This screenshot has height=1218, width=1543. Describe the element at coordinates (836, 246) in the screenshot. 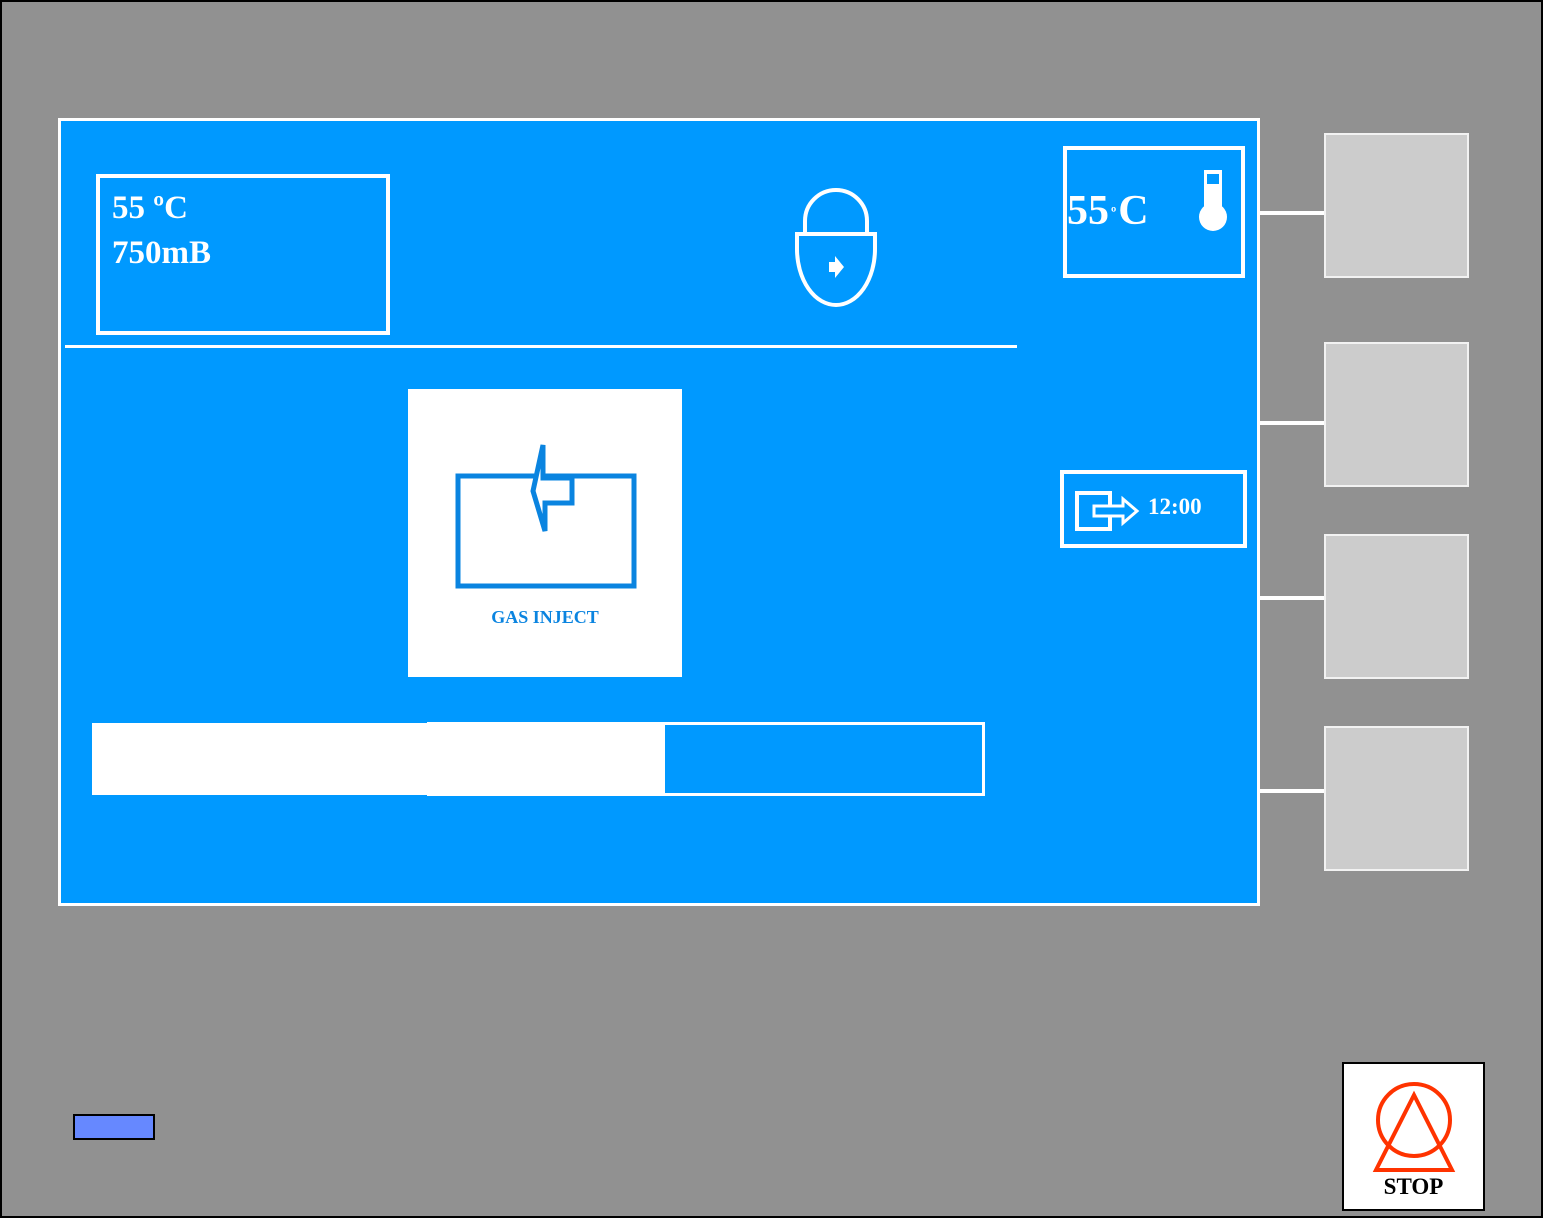

I see `door-lock-icon` at that location.